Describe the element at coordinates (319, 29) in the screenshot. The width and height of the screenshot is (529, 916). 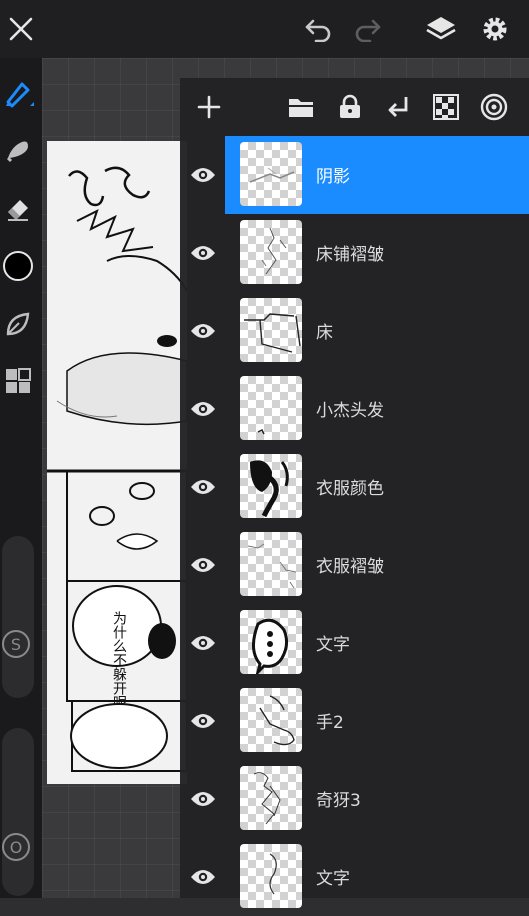
I see `undo-icon` at that location.